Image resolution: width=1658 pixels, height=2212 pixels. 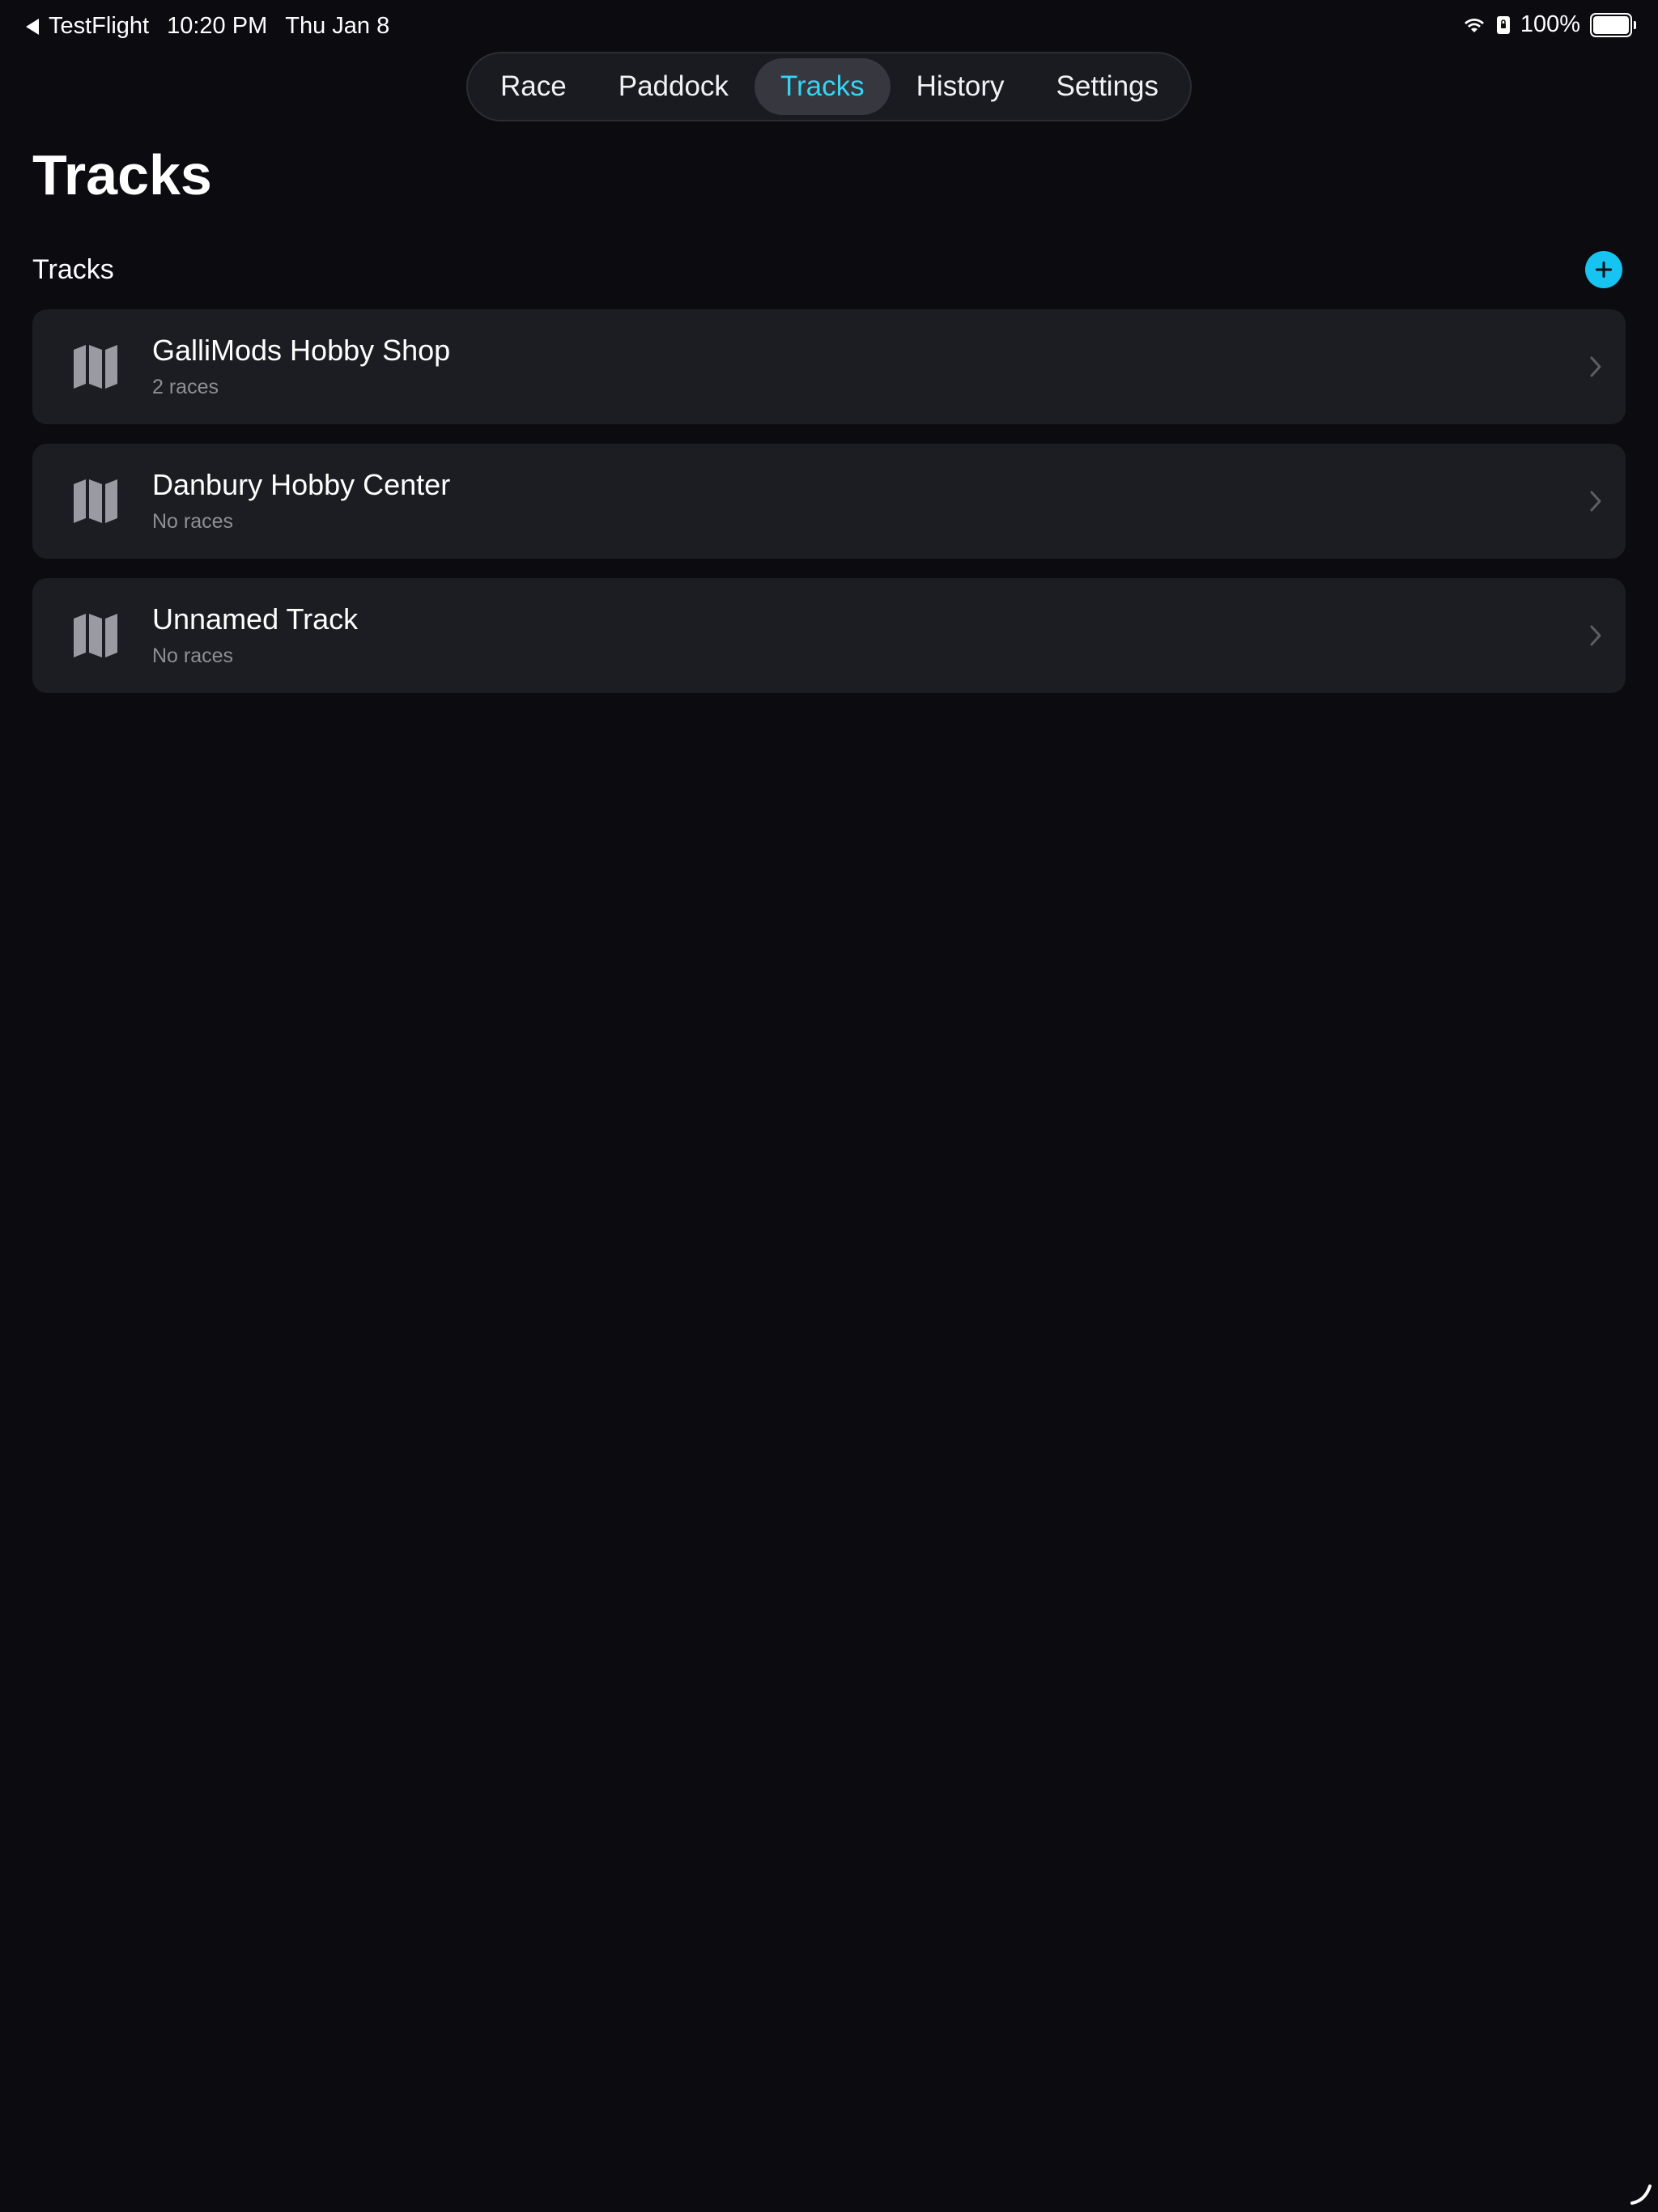 I want to click on battery-percent: 100%, so click(x=1550, y=24).